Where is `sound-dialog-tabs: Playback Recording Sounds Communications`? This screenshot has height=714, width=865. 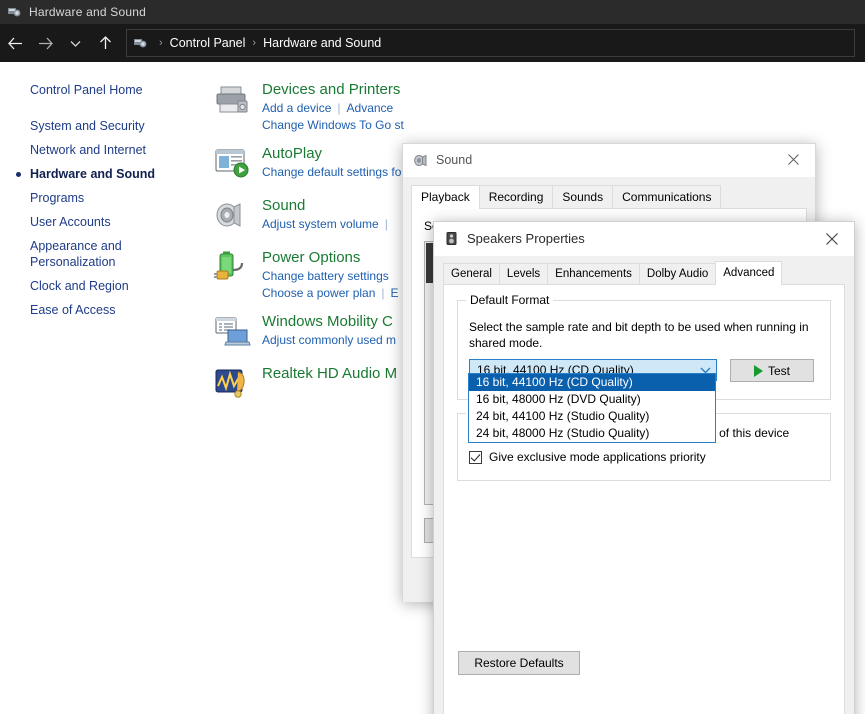 sound-dialog-tabs: Playback Recording Sounds Communications is located at coordinates (609, 197).